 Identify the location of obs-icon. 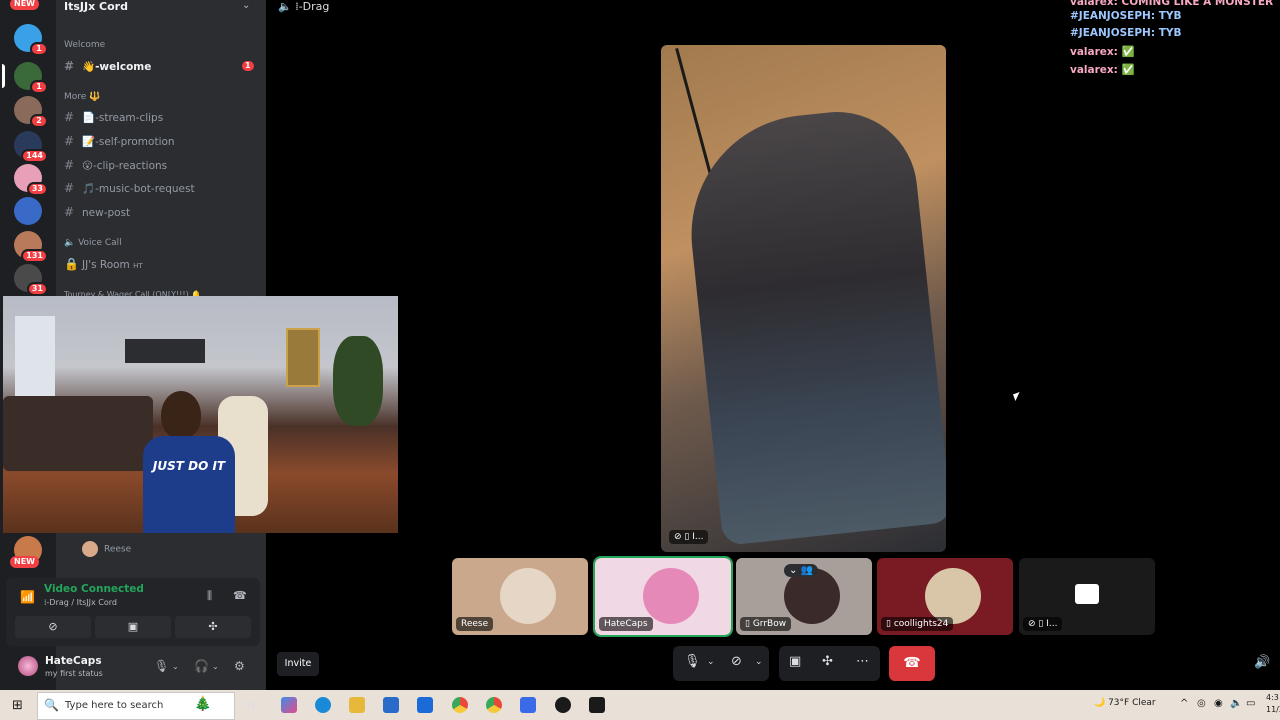
(563, 705).